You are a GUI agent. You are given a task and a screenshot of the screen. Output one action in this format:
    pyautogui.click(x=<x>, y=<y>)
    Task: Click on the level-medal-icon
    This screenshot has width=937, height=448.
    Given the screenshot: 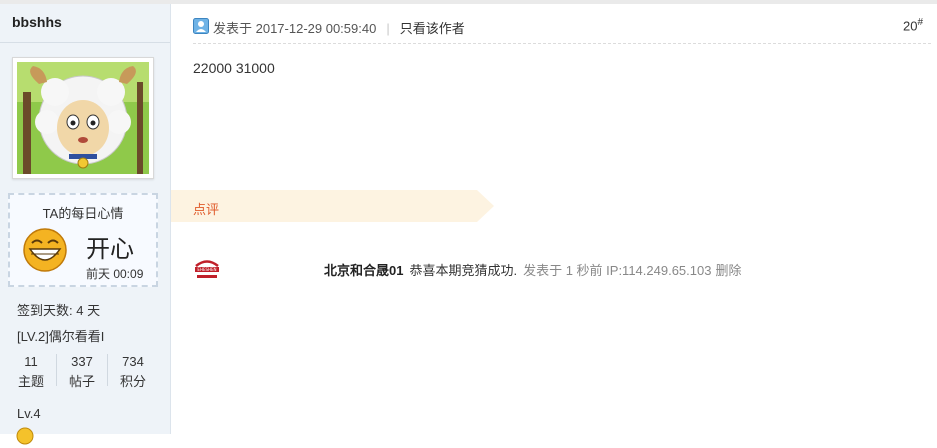 What is the action you would take?
    pyautogui.click(x=25, y=436)
    